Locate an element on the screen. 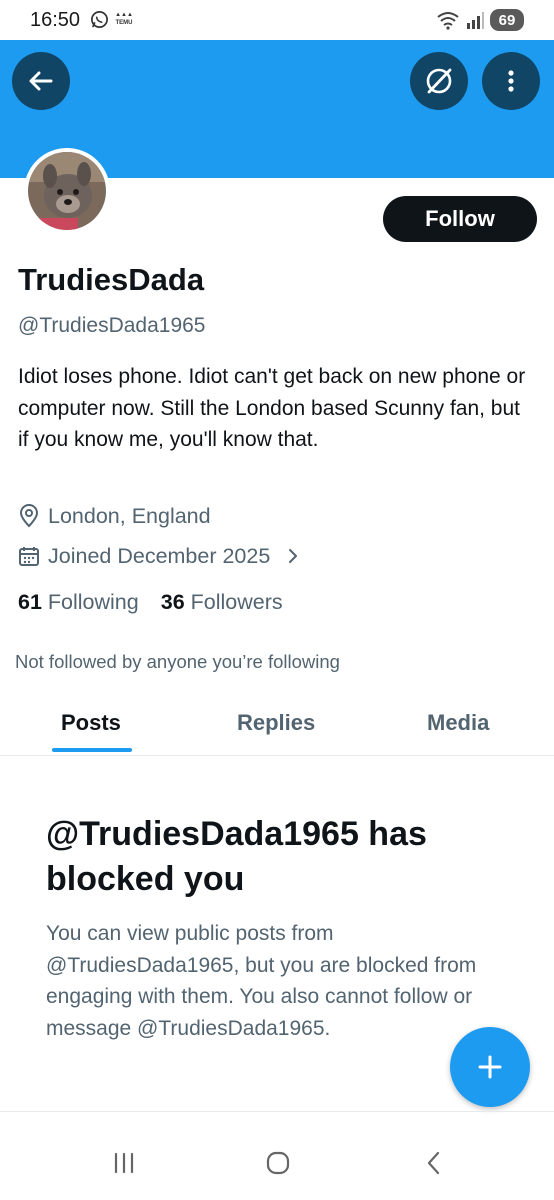 This screenshot has height=1200, width=554. signal-icon is located at coordinates (475, 20).